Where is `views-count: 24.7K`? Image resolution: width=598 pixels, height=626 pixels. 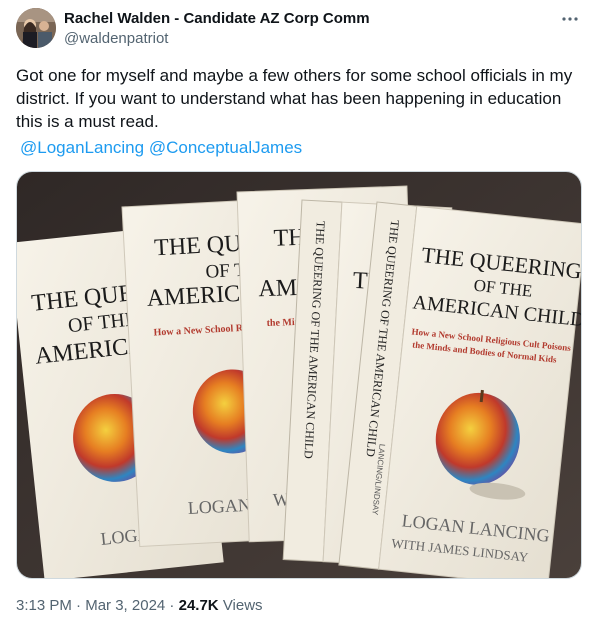 views-count: 24.7K is located at coordinates (198, 605).